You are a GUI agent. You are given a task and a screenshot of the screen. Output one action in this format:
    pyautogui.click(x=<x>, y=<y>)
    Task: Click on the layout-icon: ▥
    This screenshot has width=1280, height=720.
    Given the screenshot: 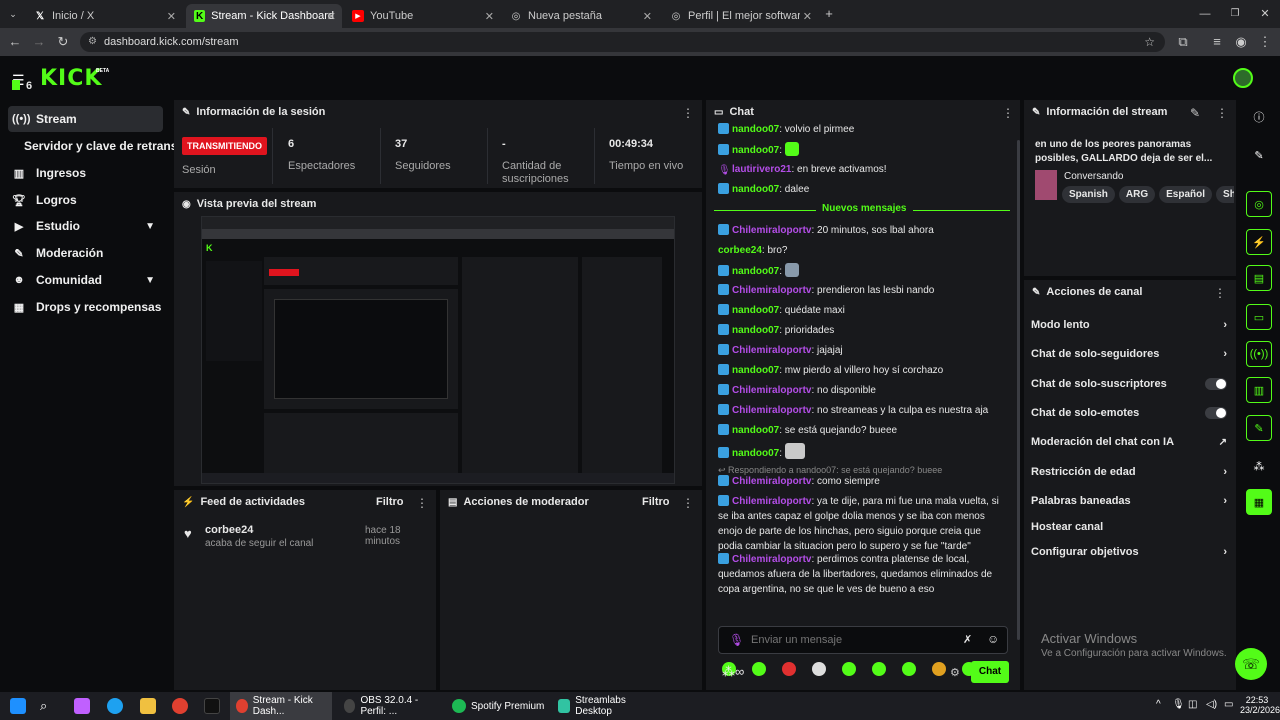 What is the action you would take?
    pyautogui.click(x=1259, y=390)
    